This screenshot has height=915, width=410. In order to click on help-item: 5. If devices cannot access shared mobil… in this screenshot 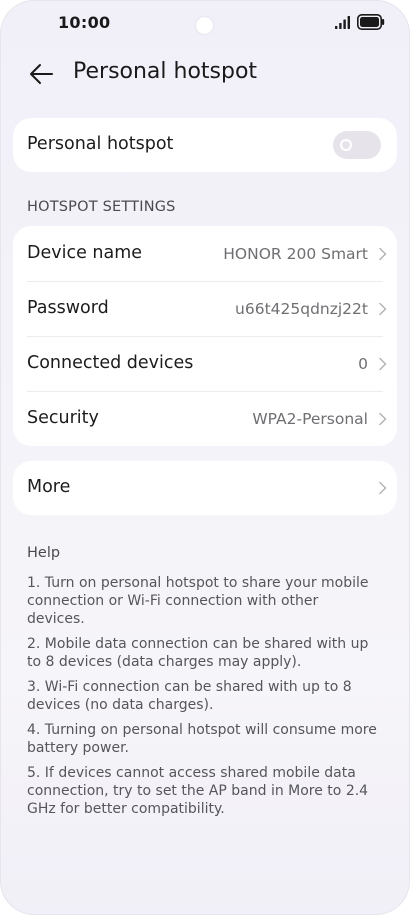, I will do `click(198, 791)`.